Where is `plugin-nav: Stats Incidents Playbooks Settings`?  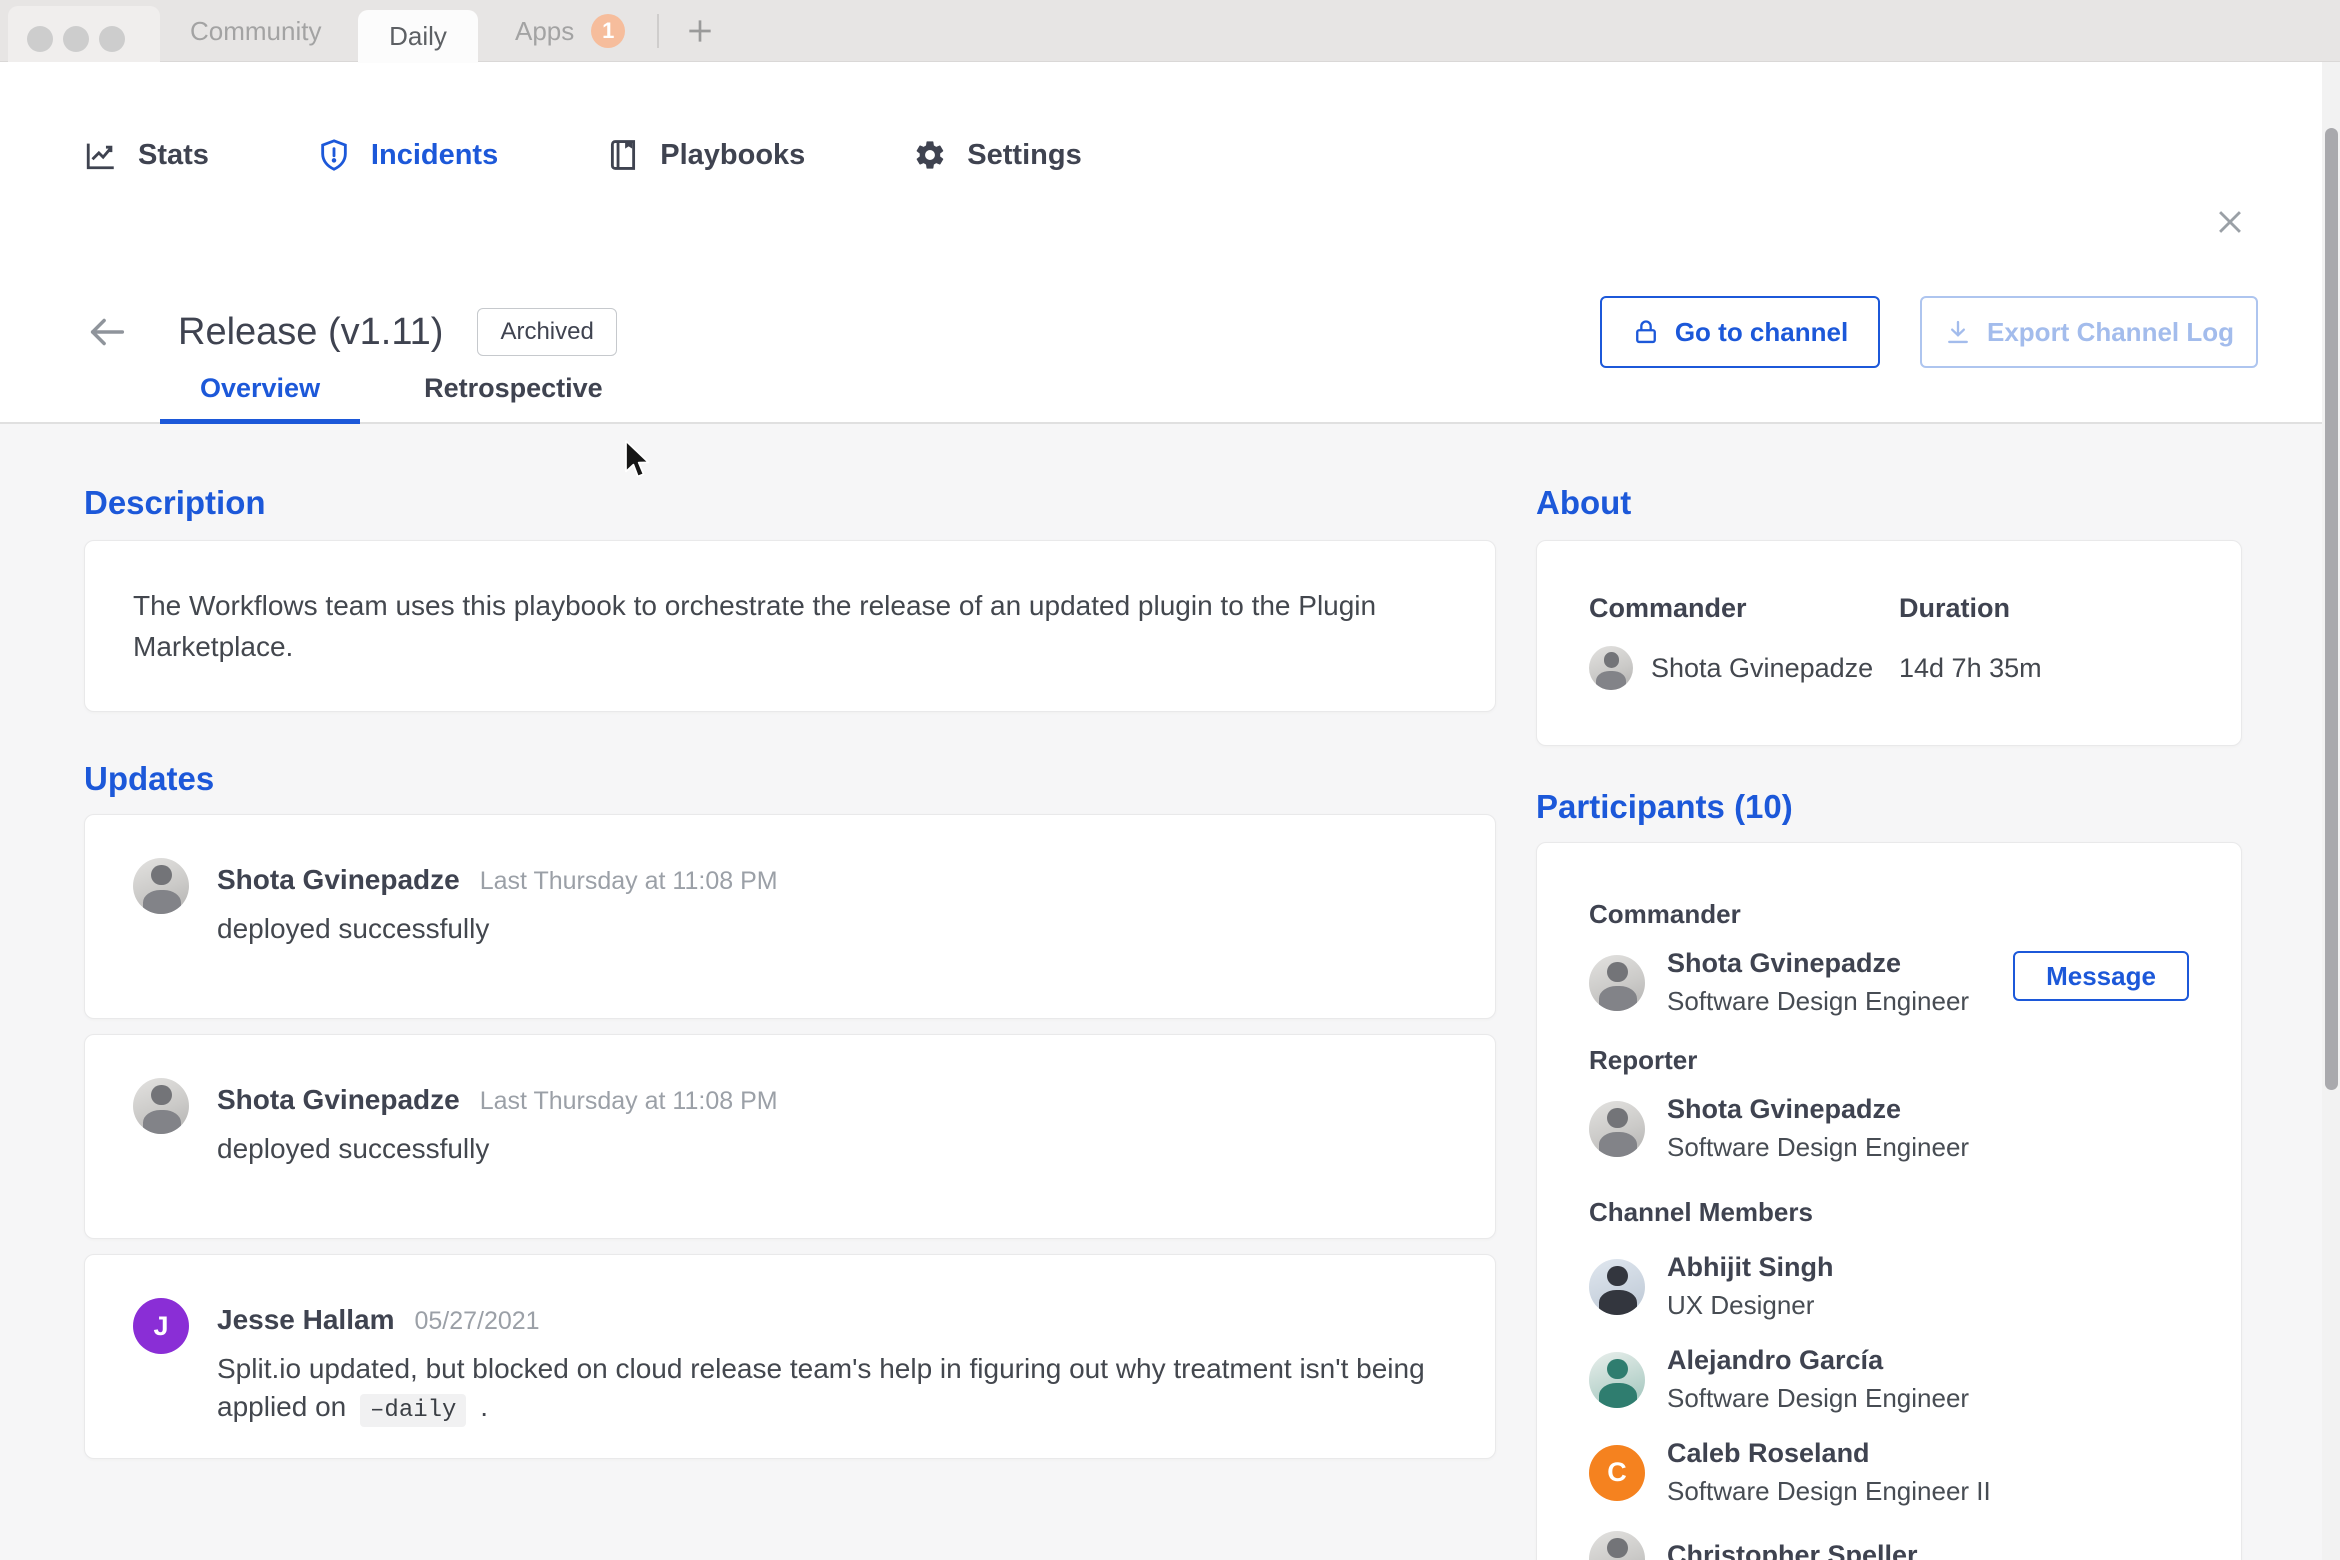
plugin-nav: Stats Incidents Playbooks Settings is located at coordinates (583, 155).